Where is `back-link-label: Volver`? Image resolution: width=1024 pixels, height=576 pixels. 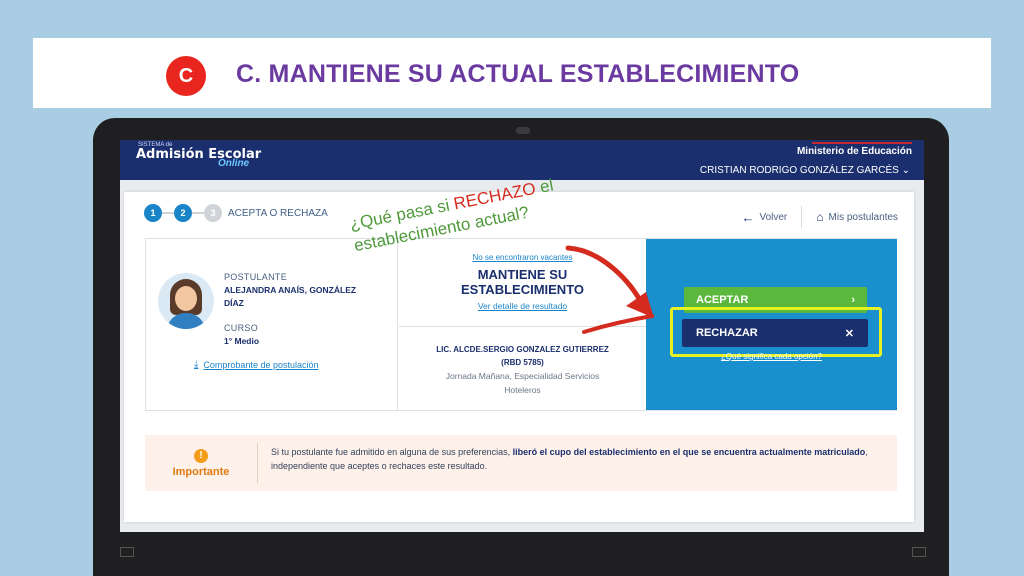 back-link-label: Volver is located at coordinates (773, 217).